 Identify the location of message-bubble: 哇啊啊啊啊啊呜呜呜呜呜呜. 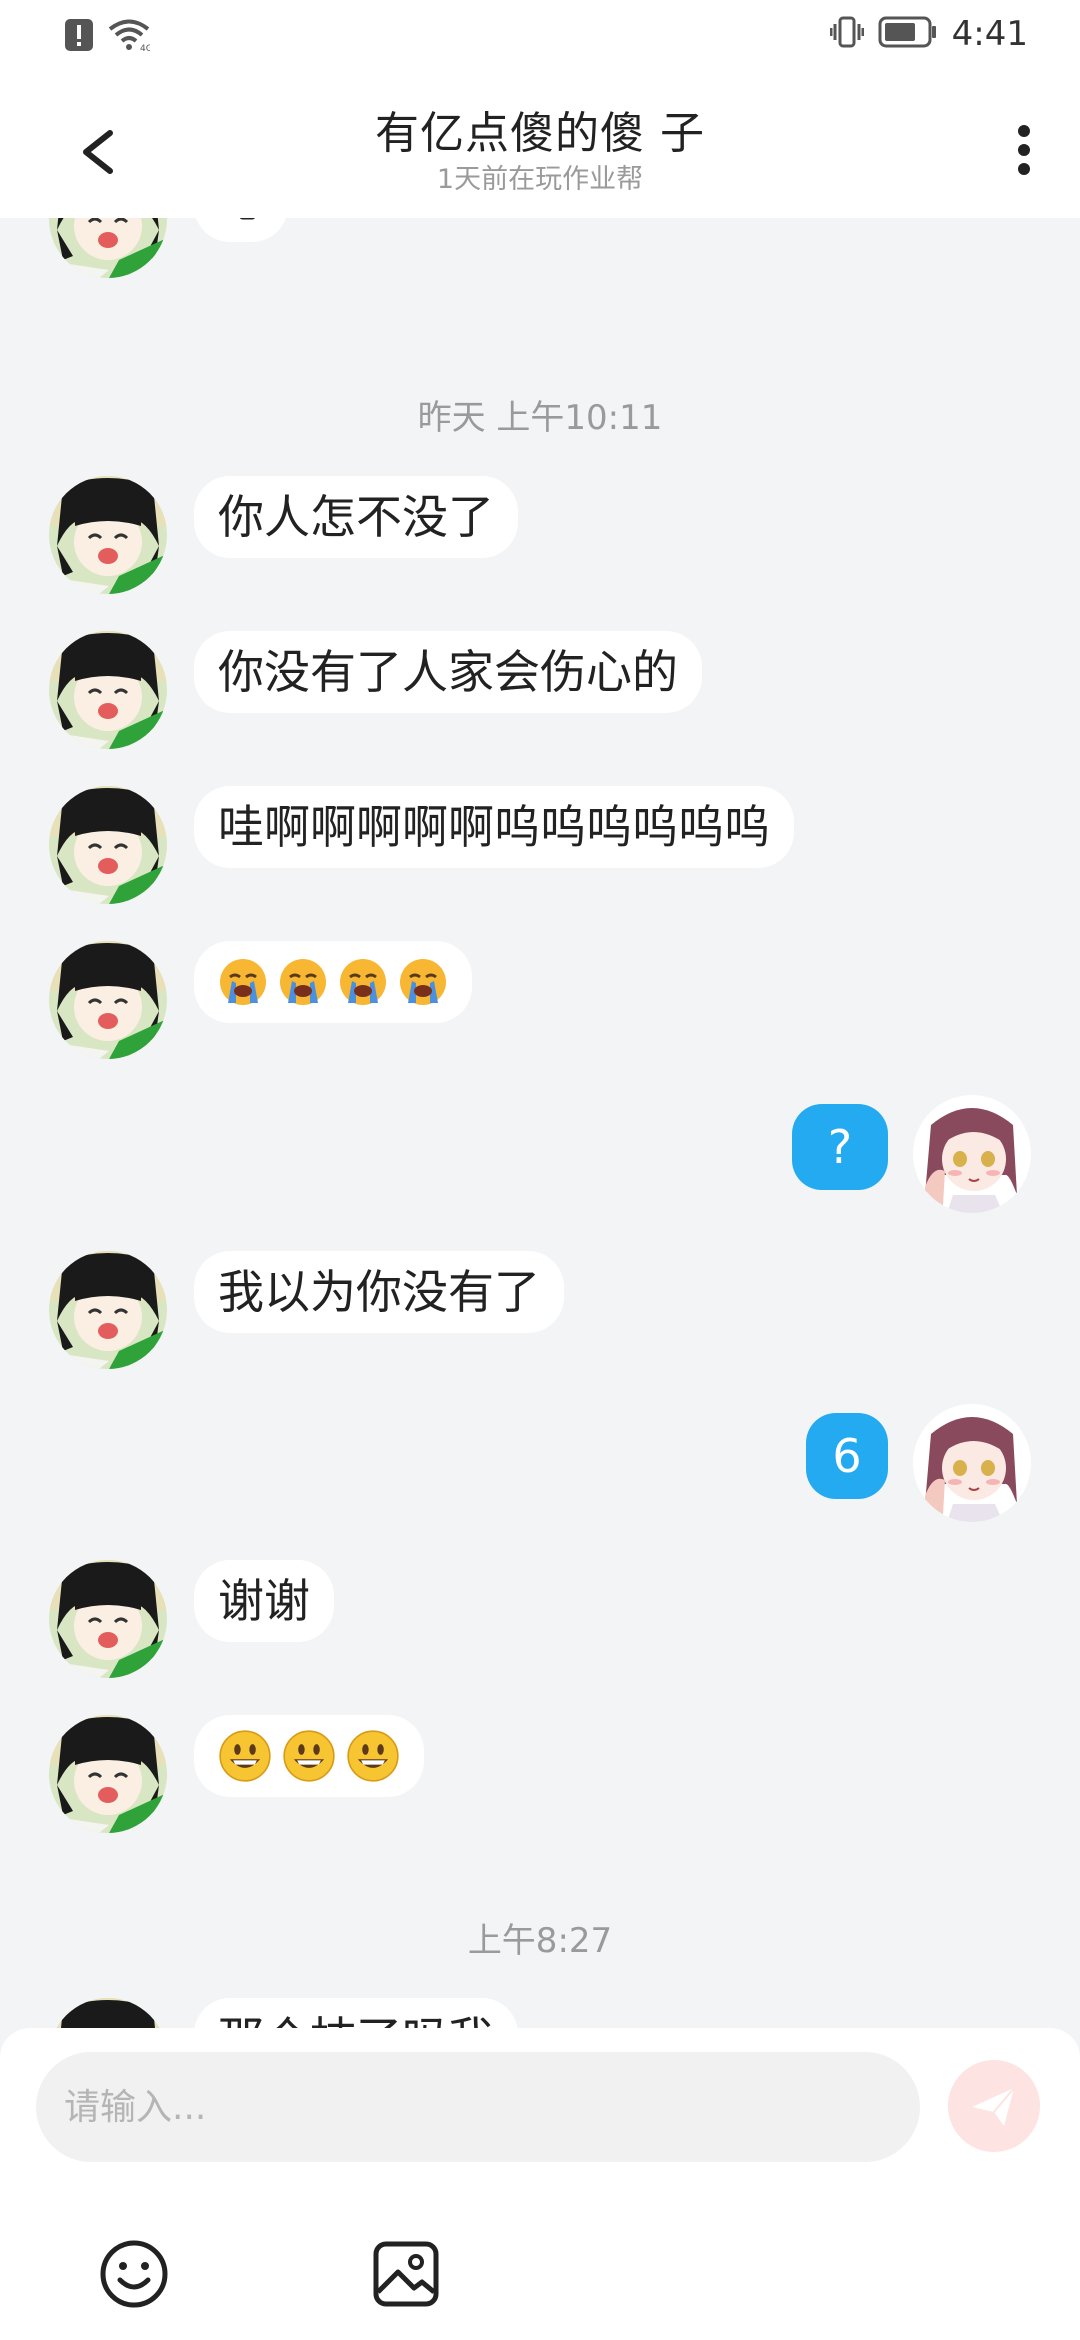
(494, 827).